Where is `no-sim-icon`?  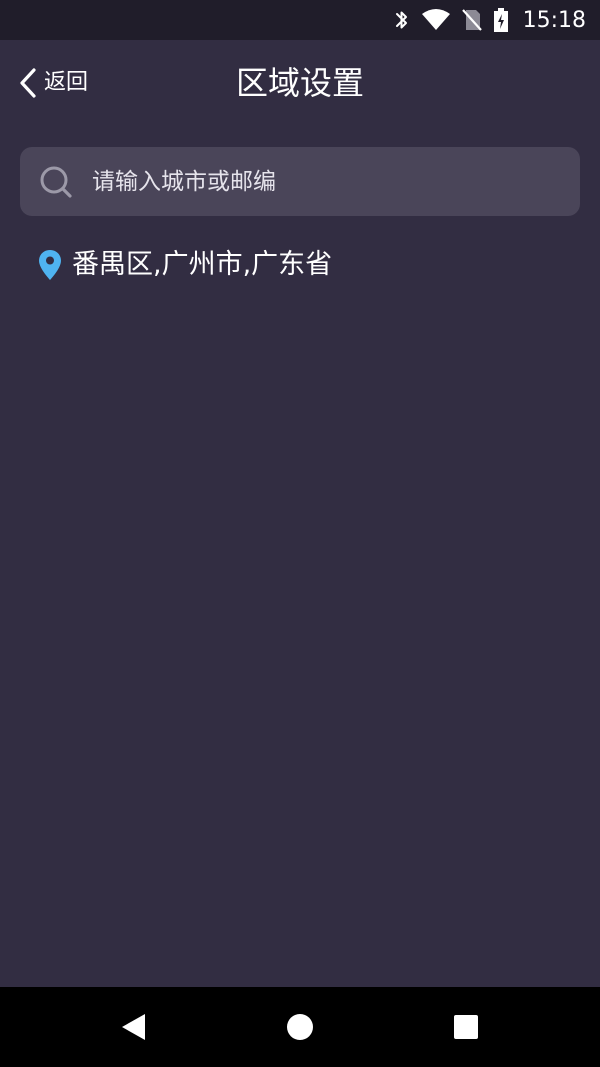
no-sim-icon is located at coordinates (471, 20).